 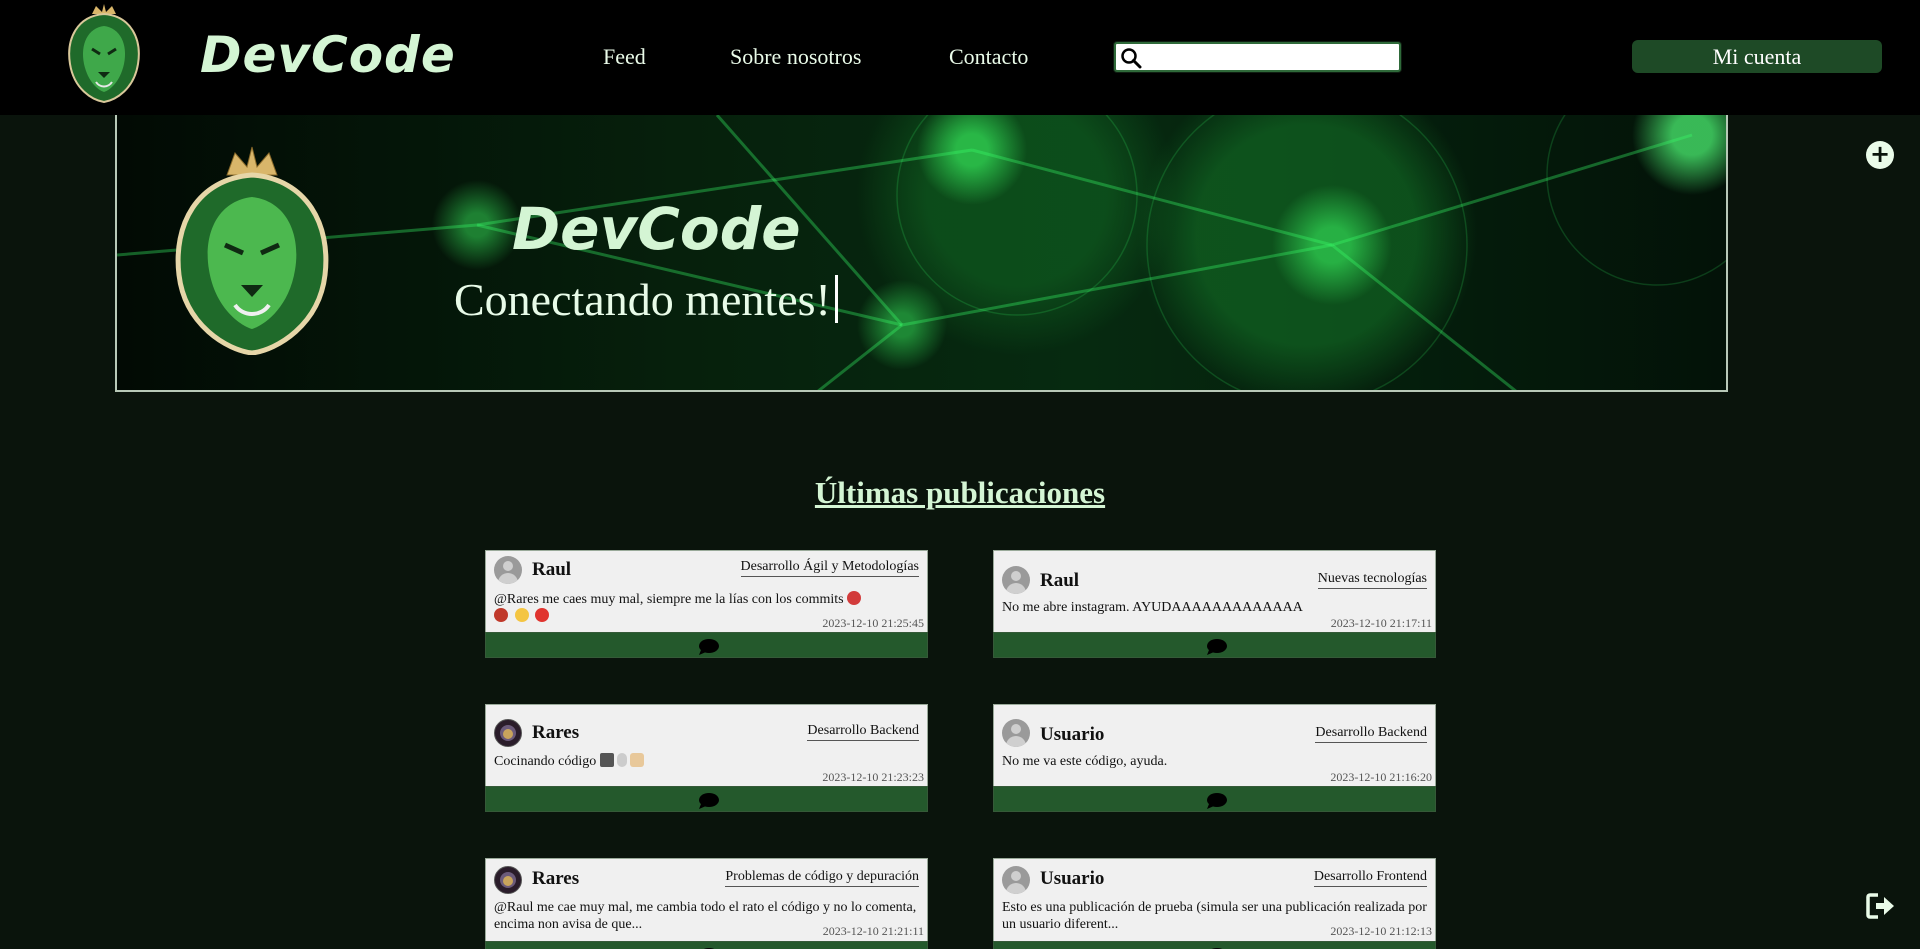 What do you see at coordinates (1152, 607) in the screenshot?
I see `post-content: No me abre instagram. AYUDAAAAAAAAAAAAA` at bounding box center [1152, 607].